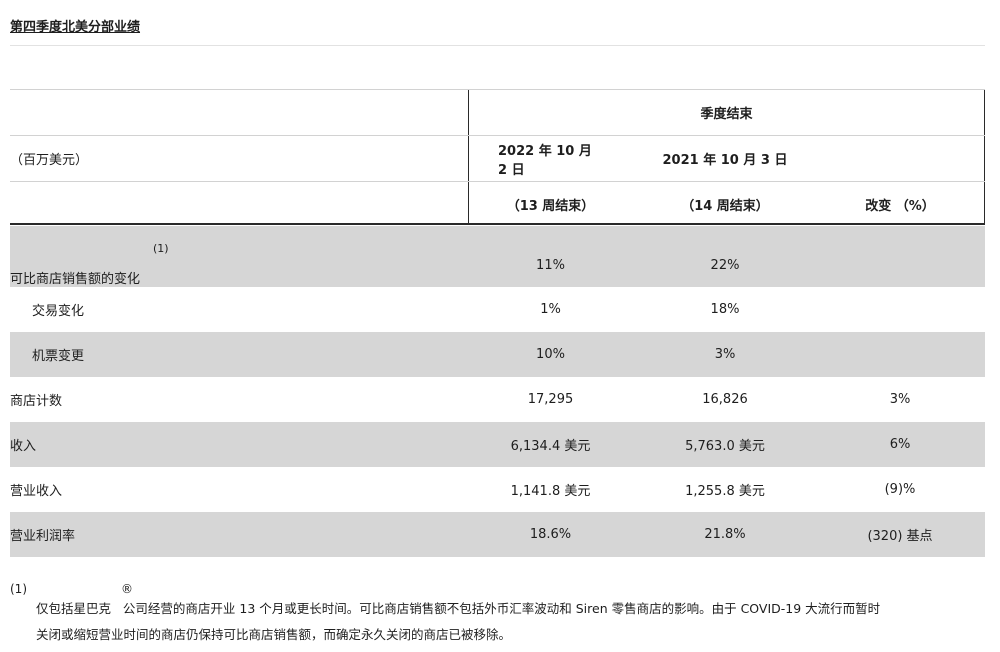 This screenshot has width=1000, height=652. Describe the element at coordinates (900, 206) in the screenshot. I see `change-percent-header: 改变 （%）` at that location.